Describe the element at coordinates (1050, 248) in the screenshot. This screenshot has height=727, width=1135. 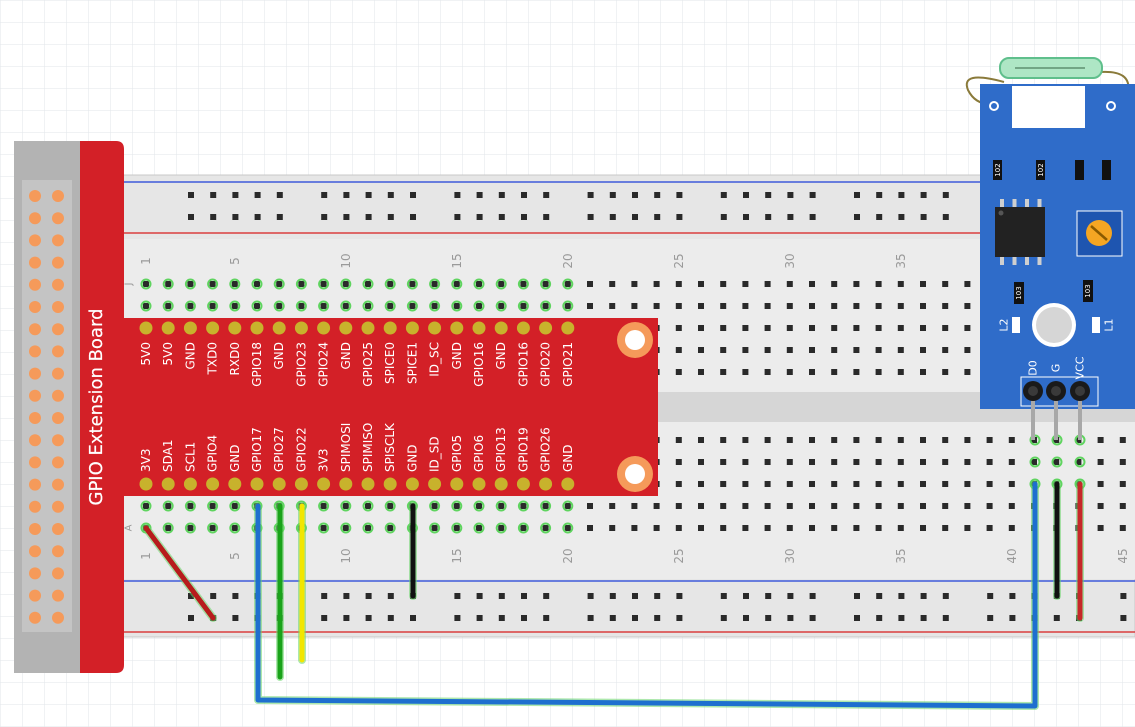
I see `reed-sensor-module: 102 102 103 103 L2 L1 D0 G VCC` at that location.